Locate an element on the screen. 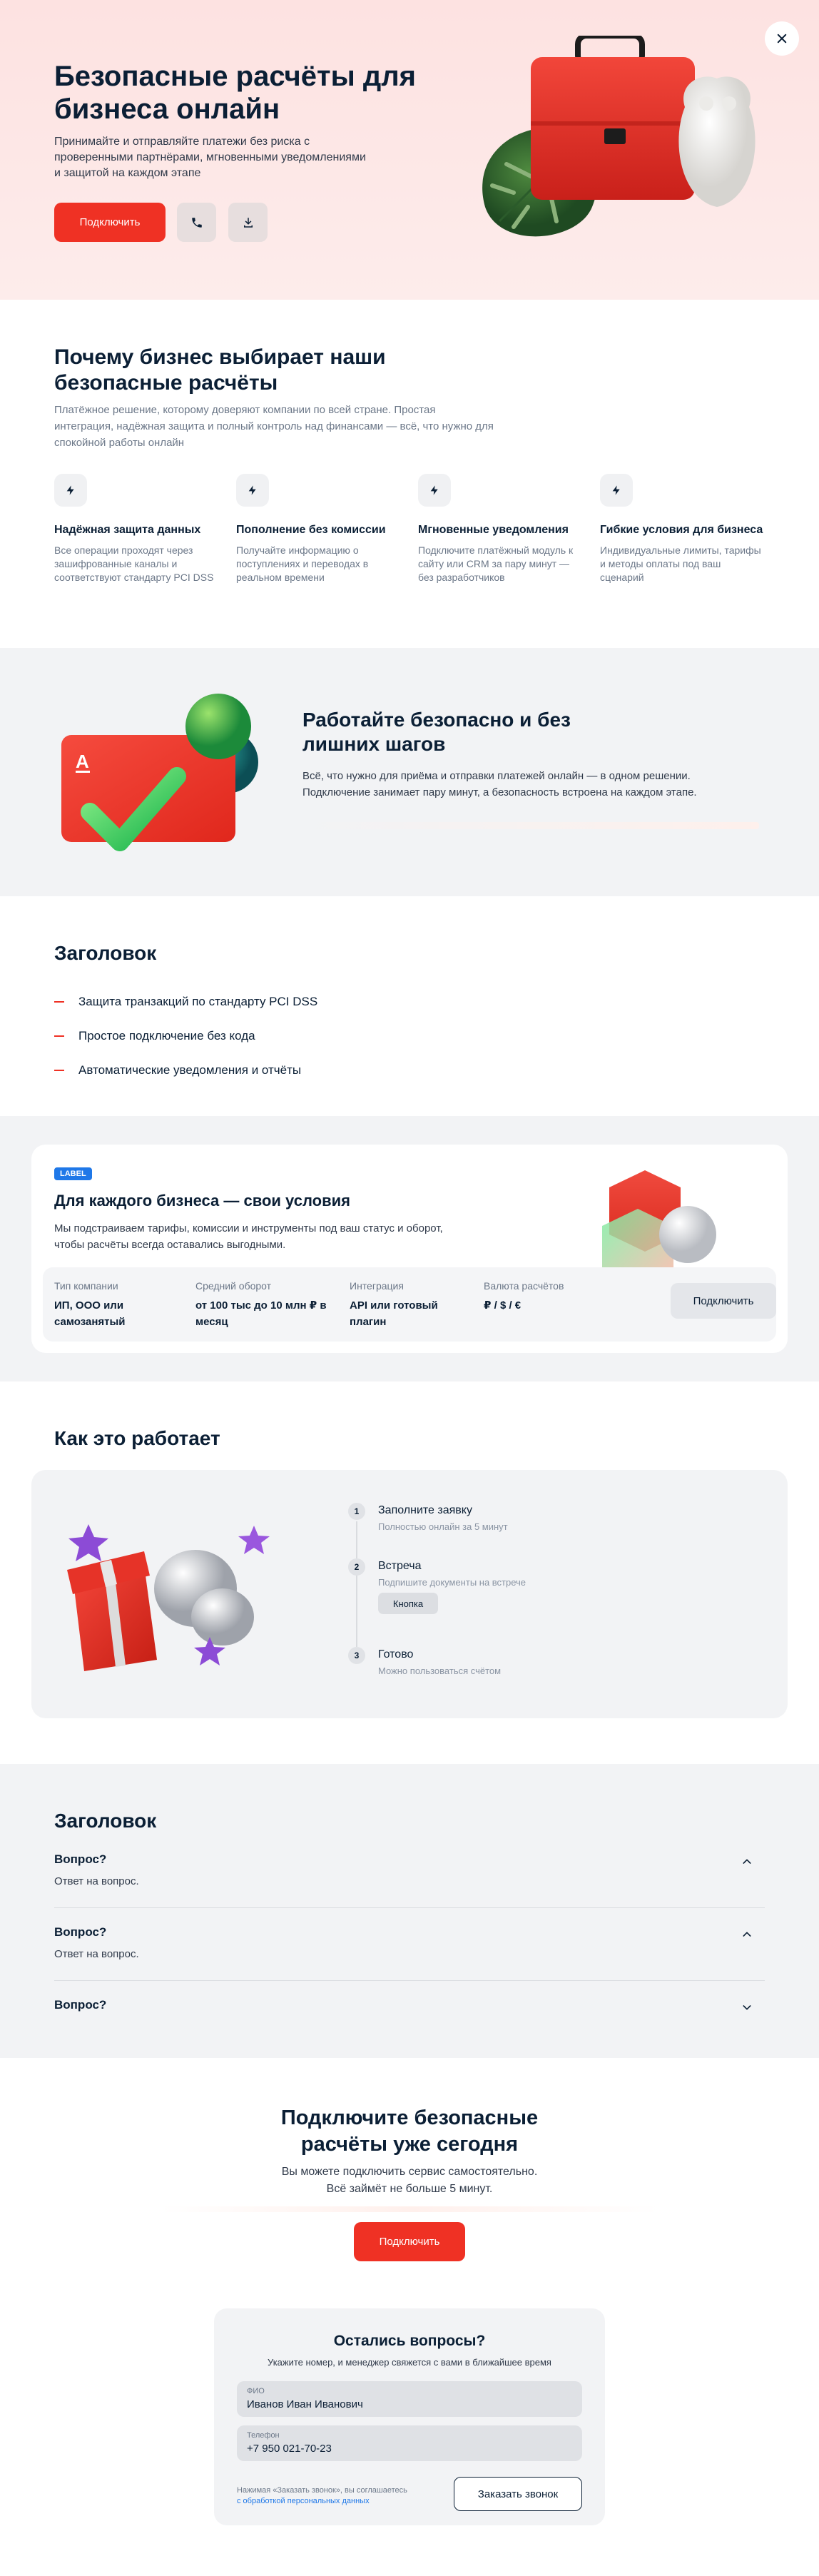 The image size is (819, 2576). term-label: Средний оборот is located at coordinates (233, 1286).